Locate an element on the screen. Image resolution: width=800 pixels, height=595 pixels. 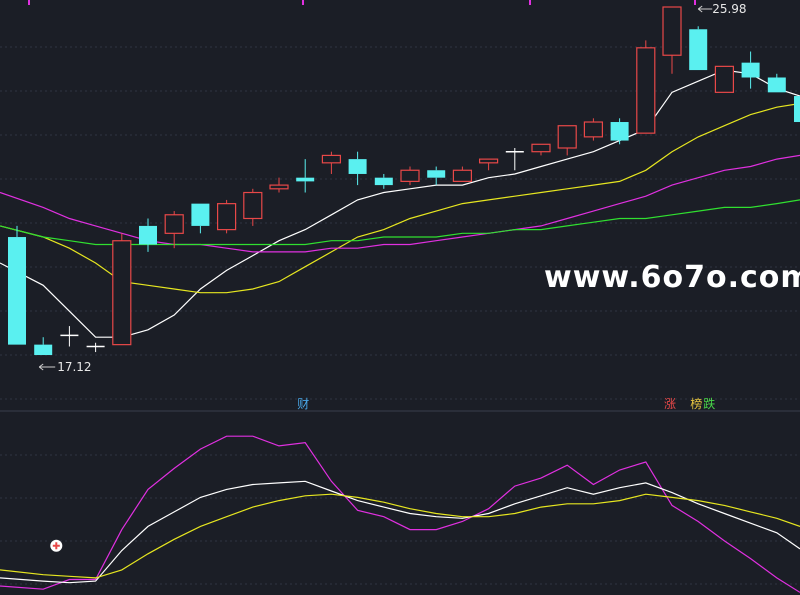
watermark-text: www.6o7o.com is located at coordinates (672, 277).